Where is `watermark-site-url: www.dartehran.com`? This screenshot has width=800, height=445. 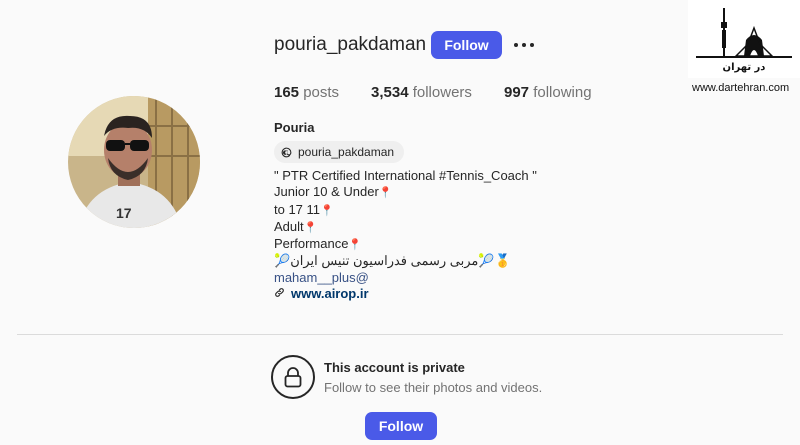
watermark-site-url: www.dartehran.com is located at coordinates (741, 88).